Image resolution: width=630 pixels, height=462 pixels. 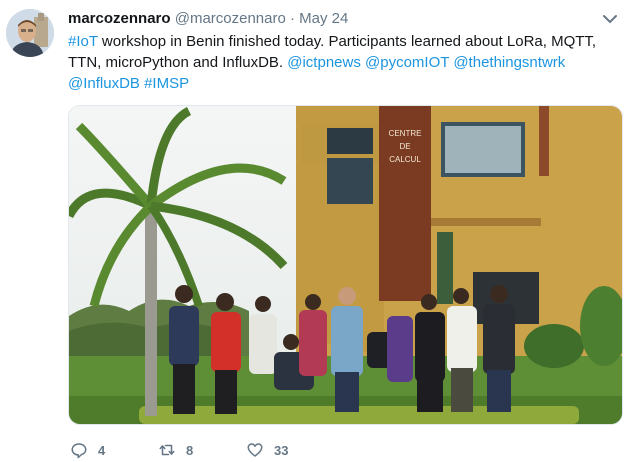 What do you see at coordinates (405, 133) in the screenshot?
I see `building-sign-line-1: CENTRE` at bounding box center [405, 133].